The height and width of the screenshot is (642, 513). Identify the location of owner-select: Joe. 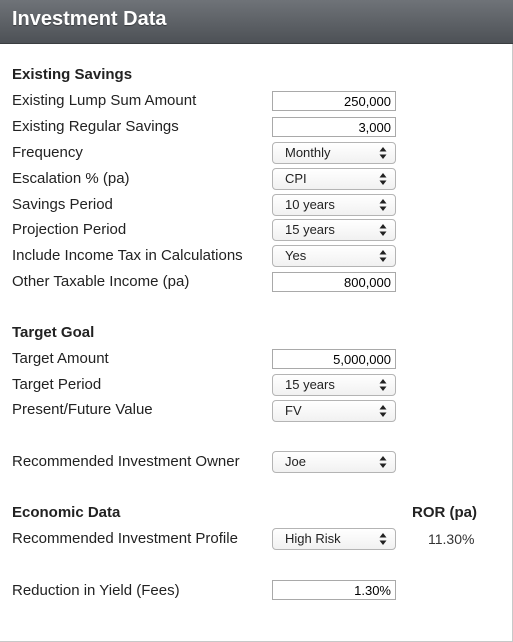
(334, 462).